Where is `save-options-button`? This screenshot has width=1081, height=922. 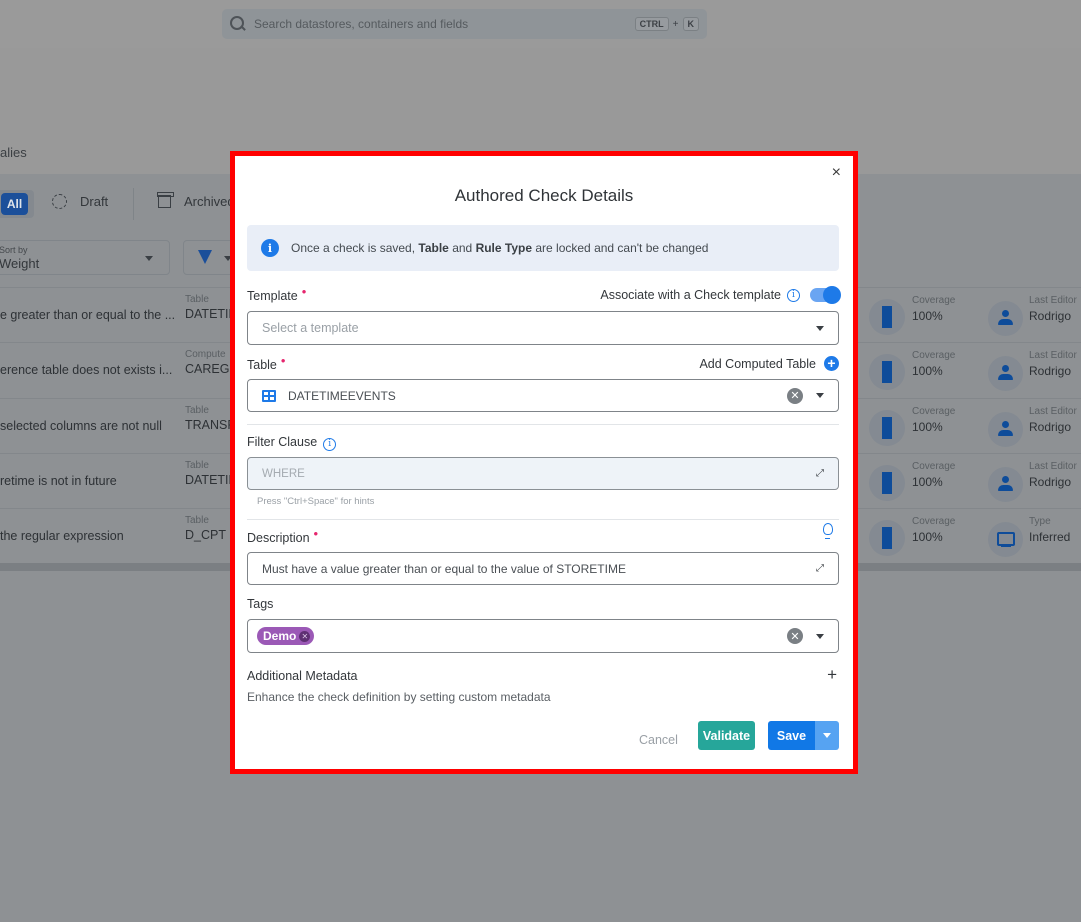 save-options-button is located at coordinates (827, 735).